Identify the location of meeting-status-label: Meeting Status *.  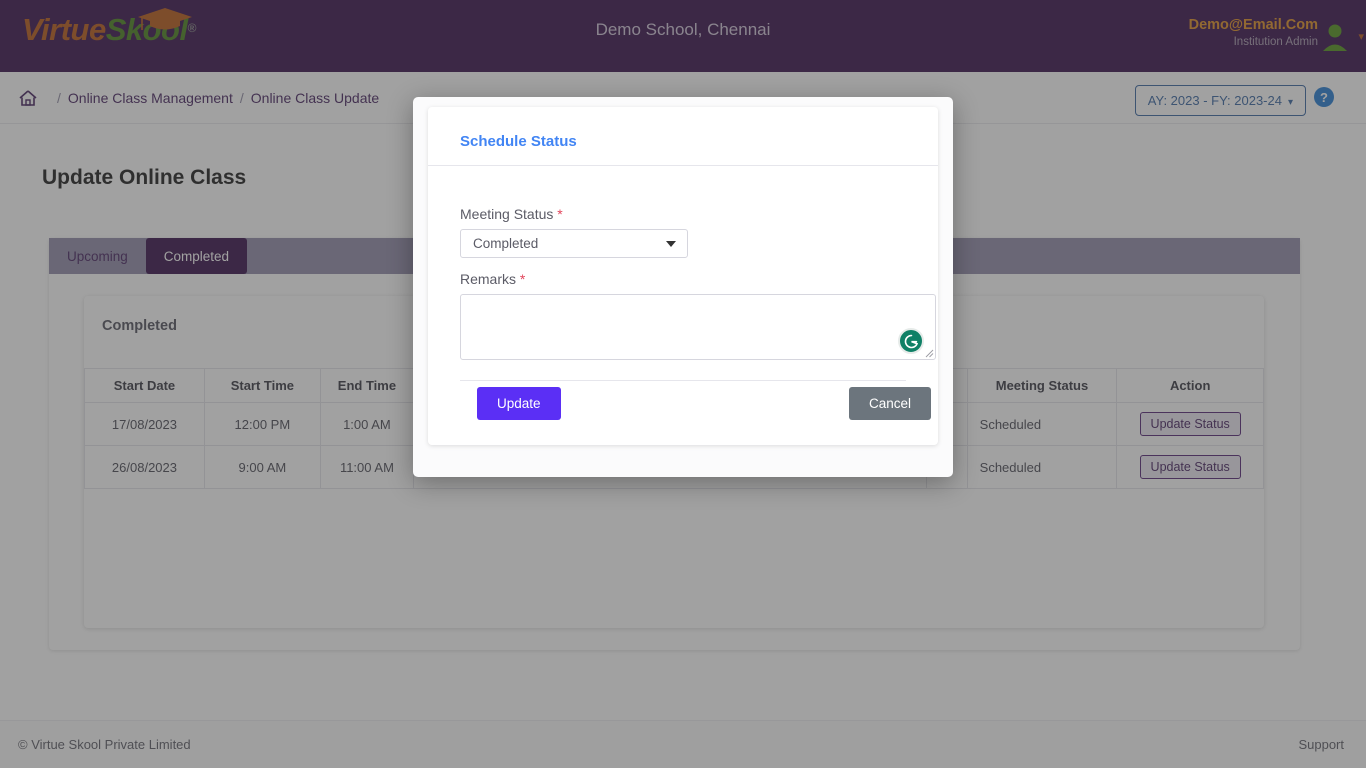
(574, 214).